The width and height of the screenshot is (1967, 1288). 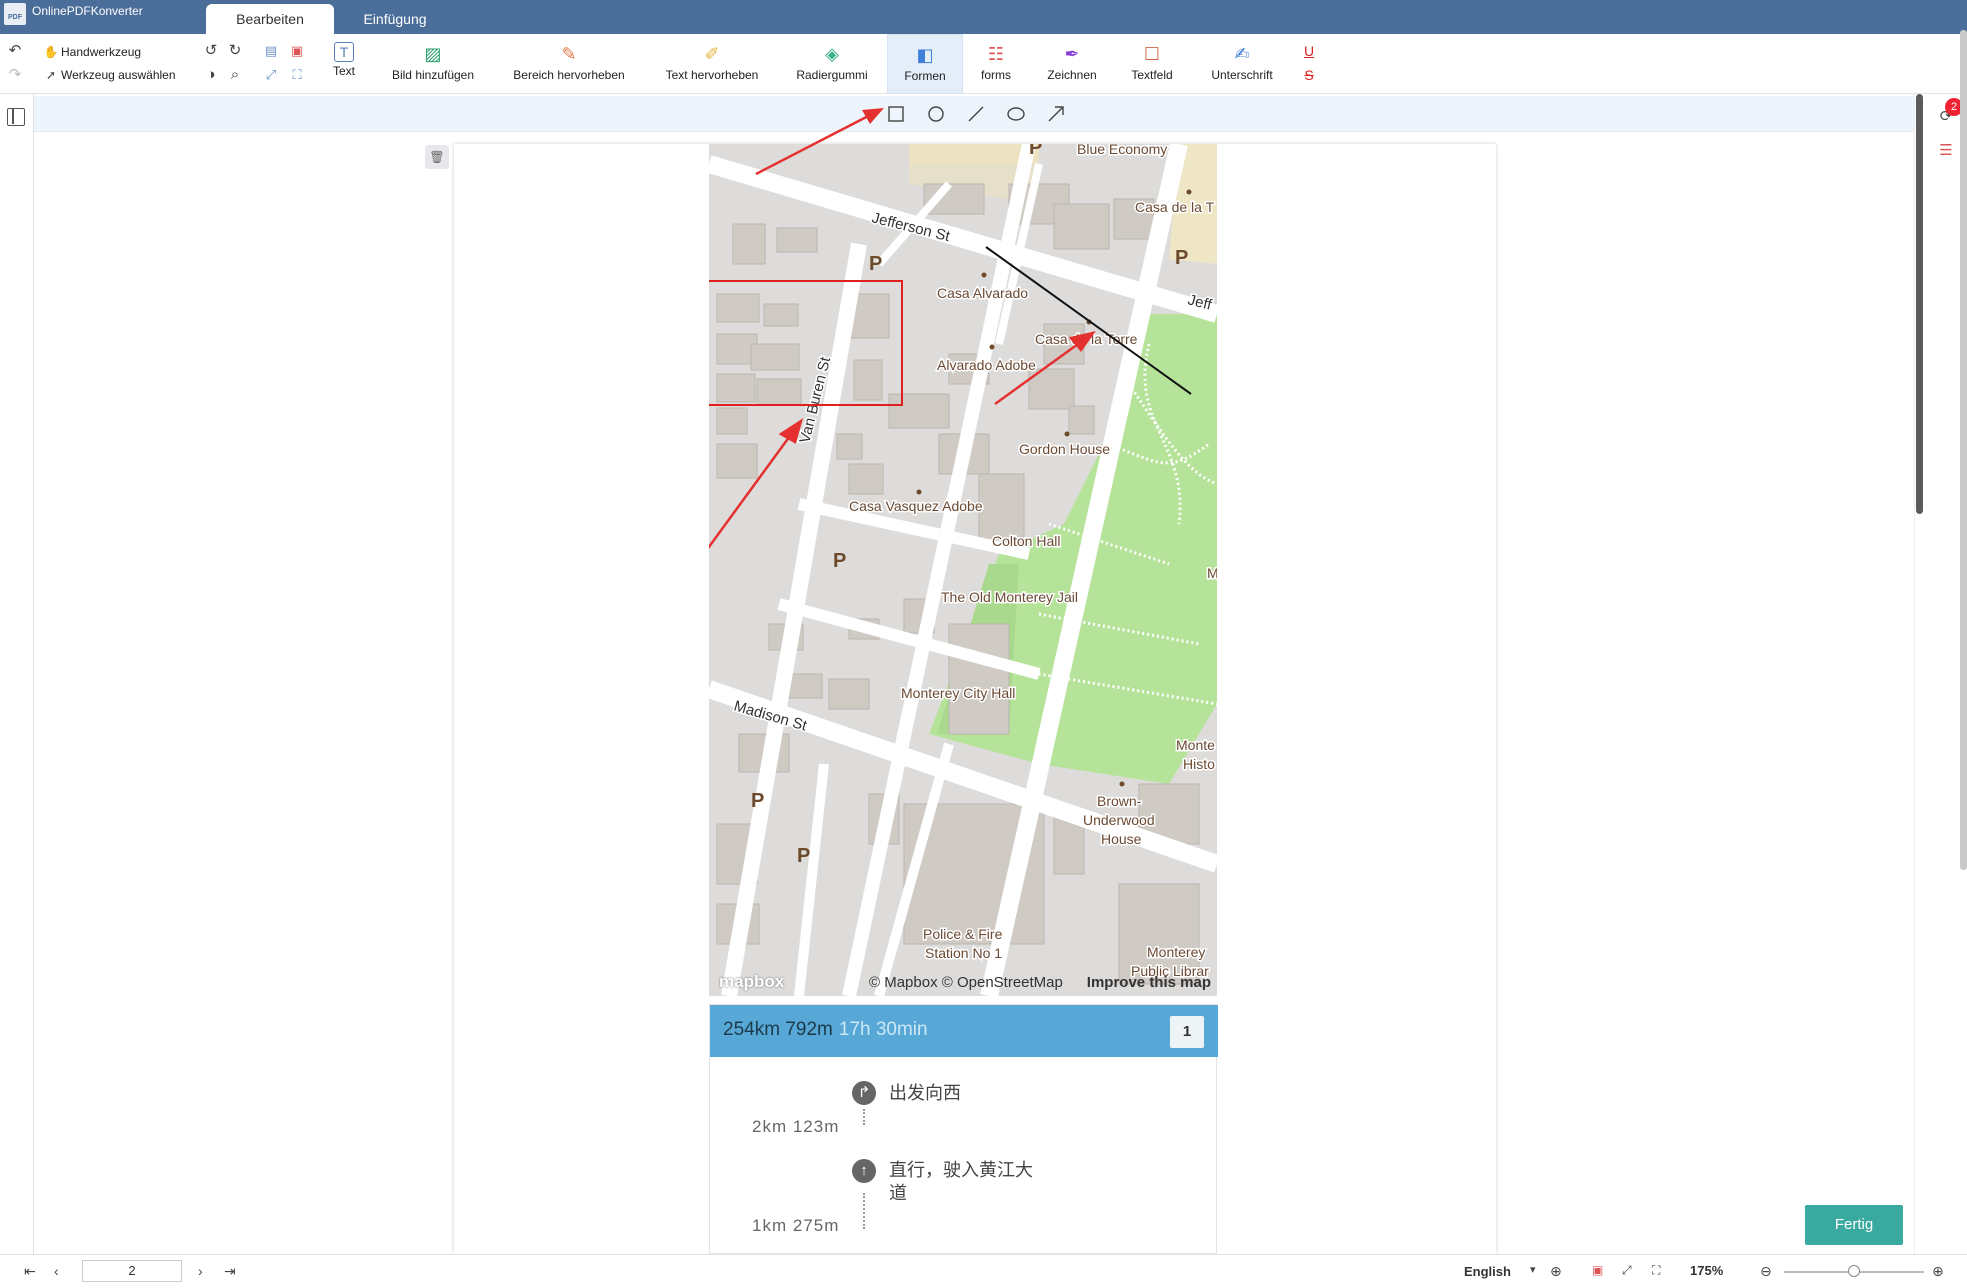 I want to click on panel-toggle-icon, so click(x=16, y=117).